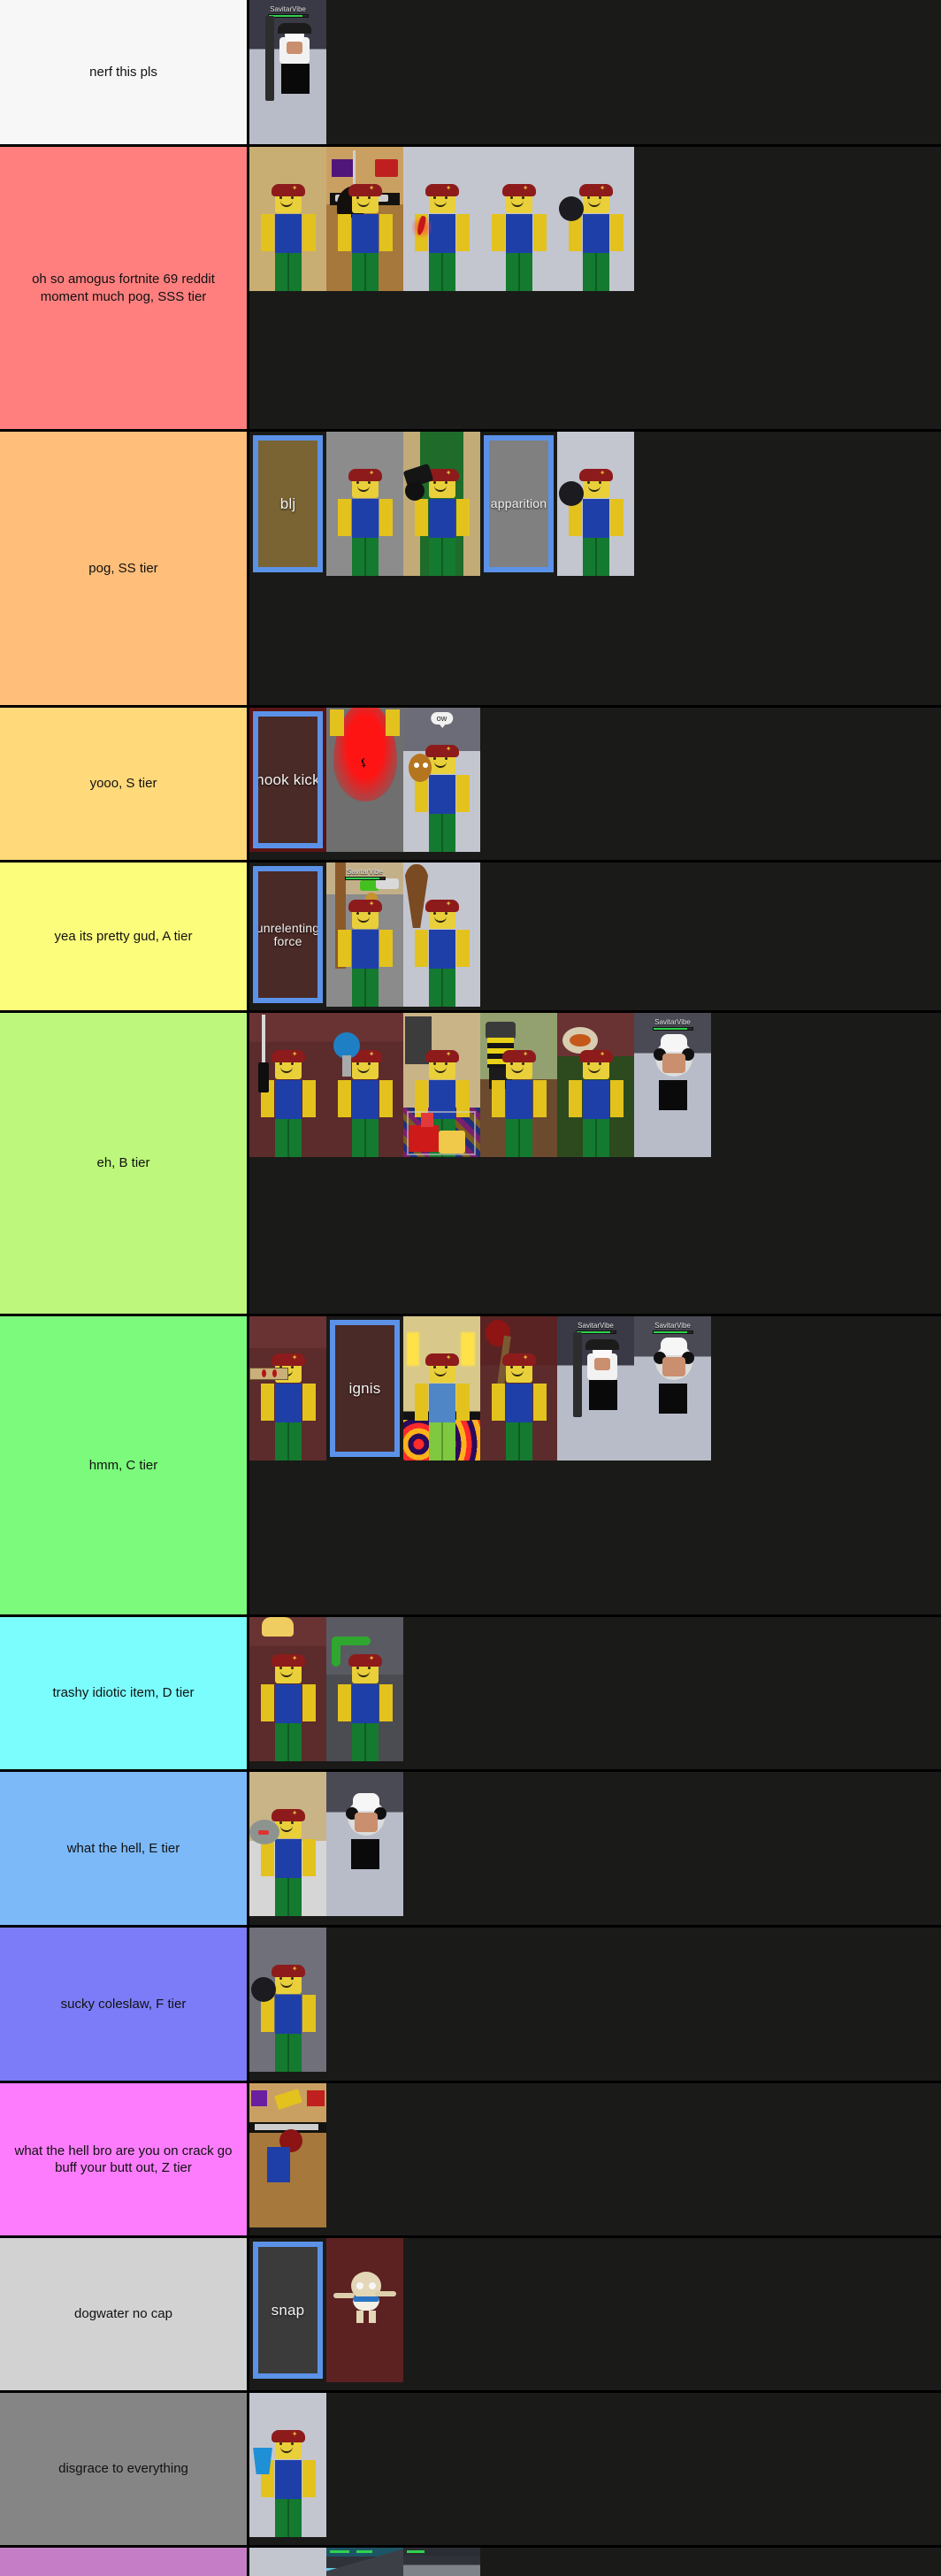 The image size is (941, 2576). I want to click on tier-label: yea its pretty gud, A tier, so click(125, 936).